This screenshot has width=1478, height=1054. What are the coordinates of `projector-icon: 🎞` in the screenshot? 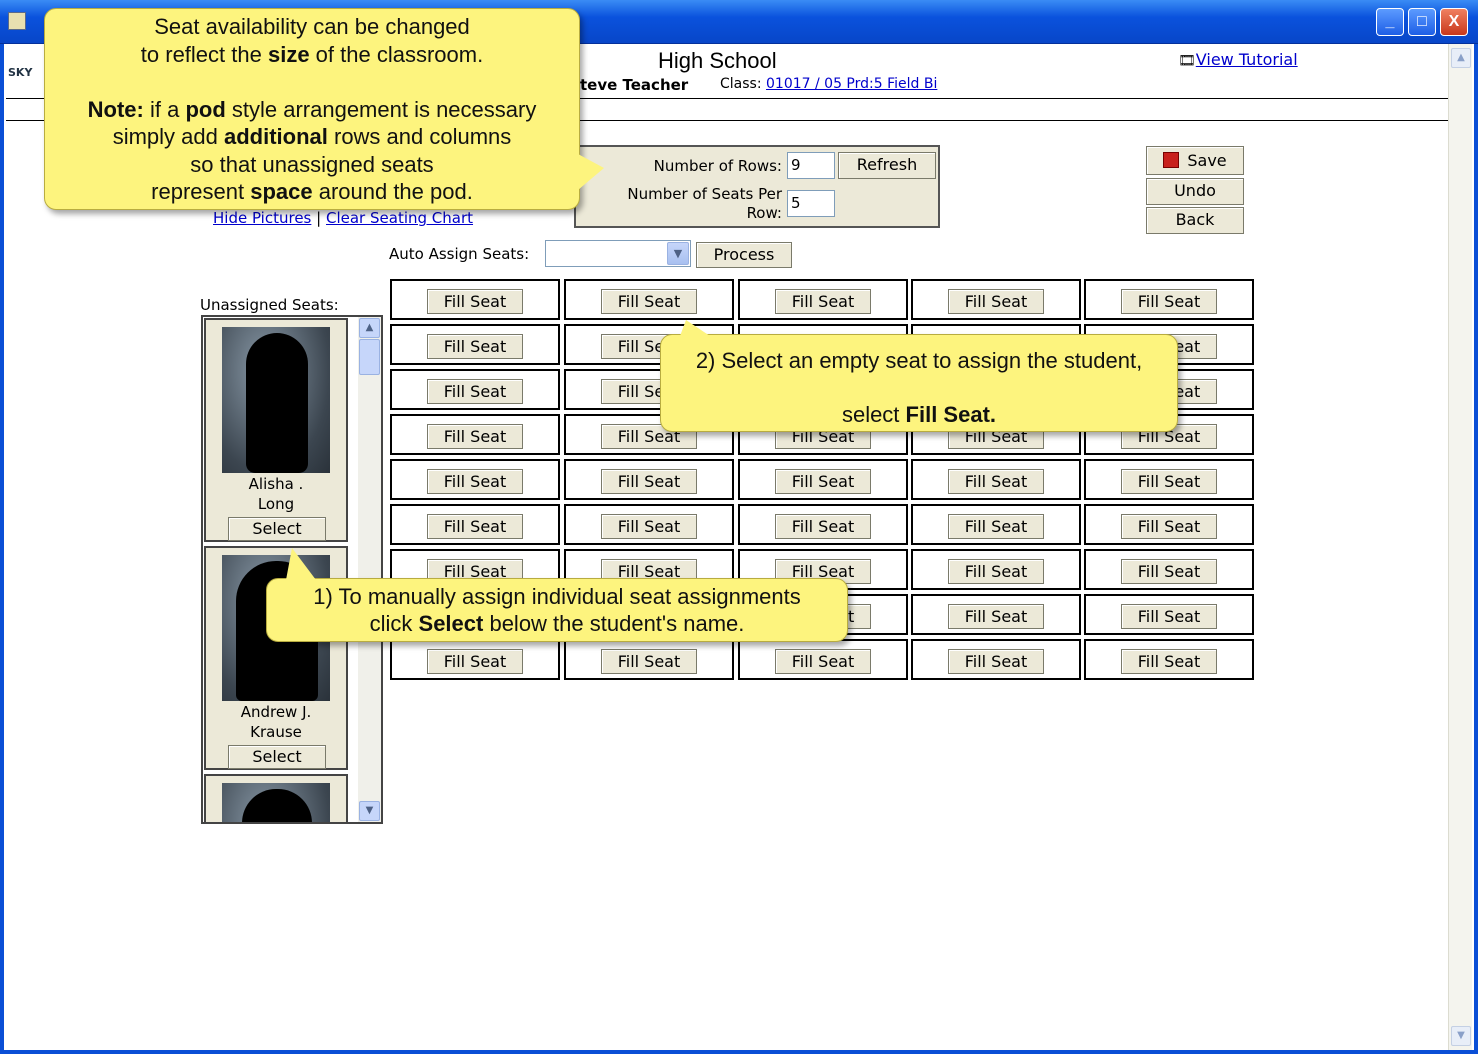 It's located at (1187, 61).